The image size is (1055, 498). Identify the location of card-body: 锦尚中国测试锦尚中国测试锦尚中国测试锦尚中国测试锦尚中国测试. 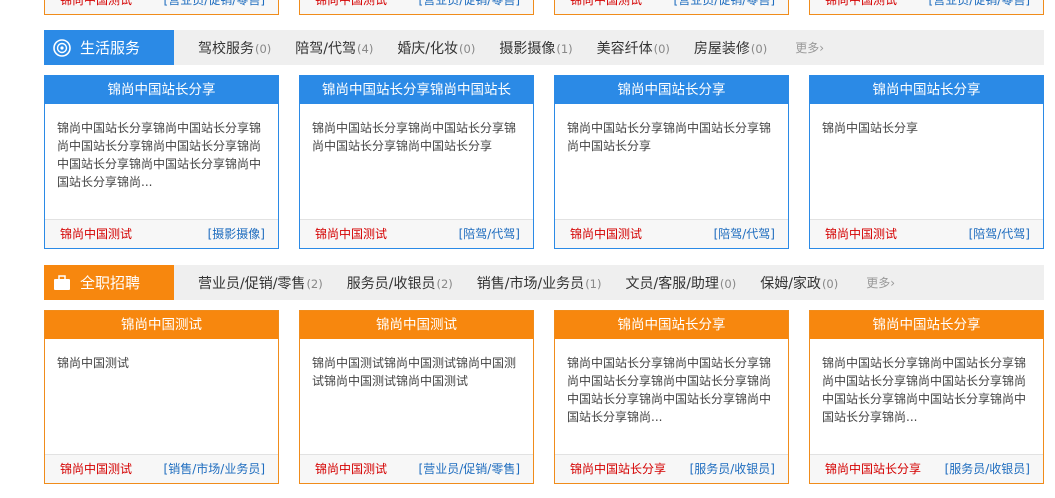
(414, 372).